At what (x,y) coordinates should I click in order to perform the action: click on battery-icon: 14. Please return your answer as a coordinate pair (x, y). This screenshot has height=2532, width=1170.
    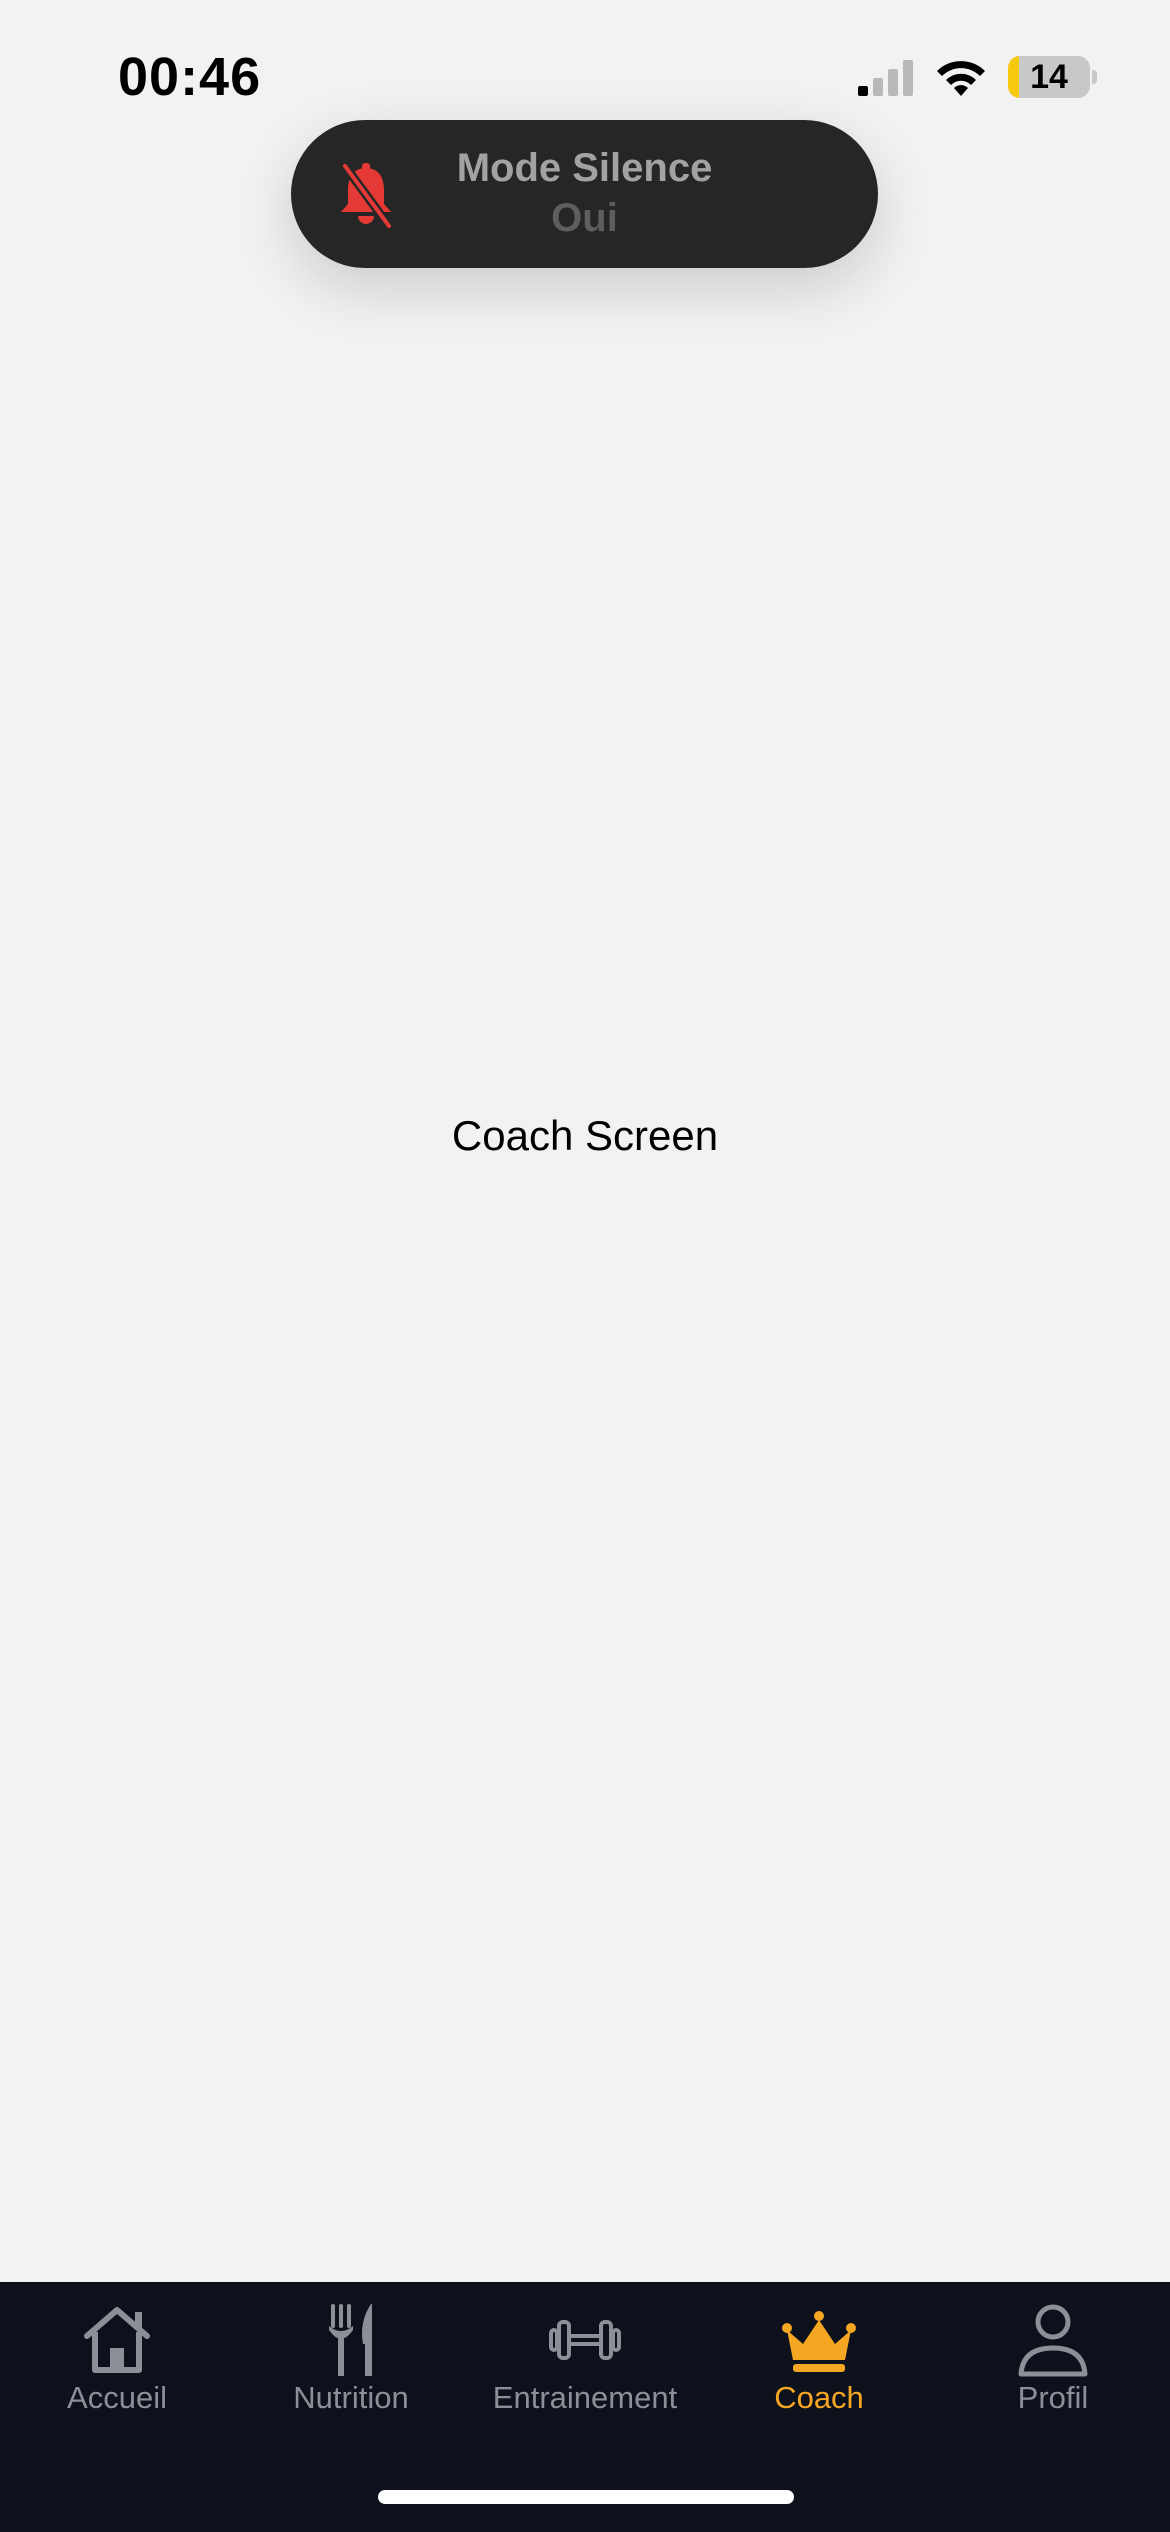
    Looking at the image, I should click on (1049, 77).